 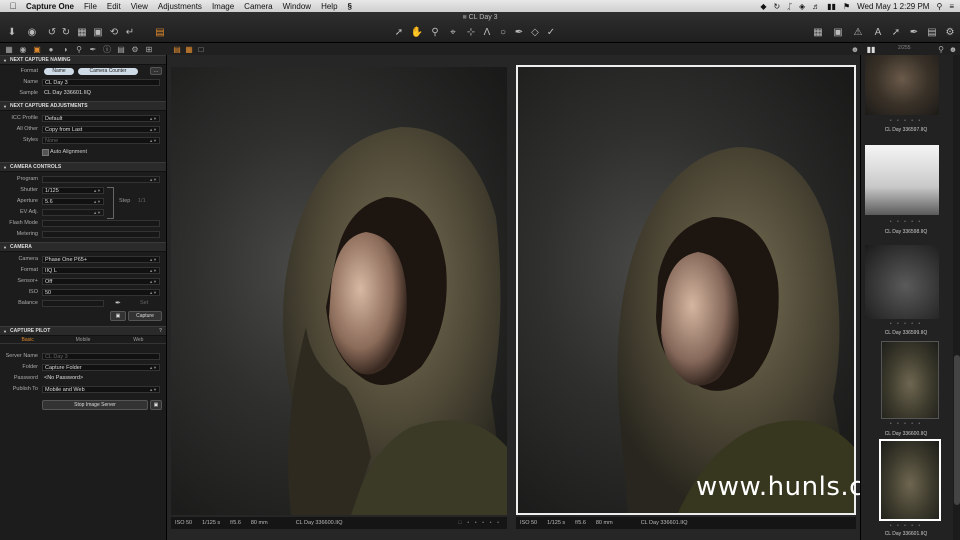 I want to click on spotlight-icon: ⚲, so click(x=939, y=6).